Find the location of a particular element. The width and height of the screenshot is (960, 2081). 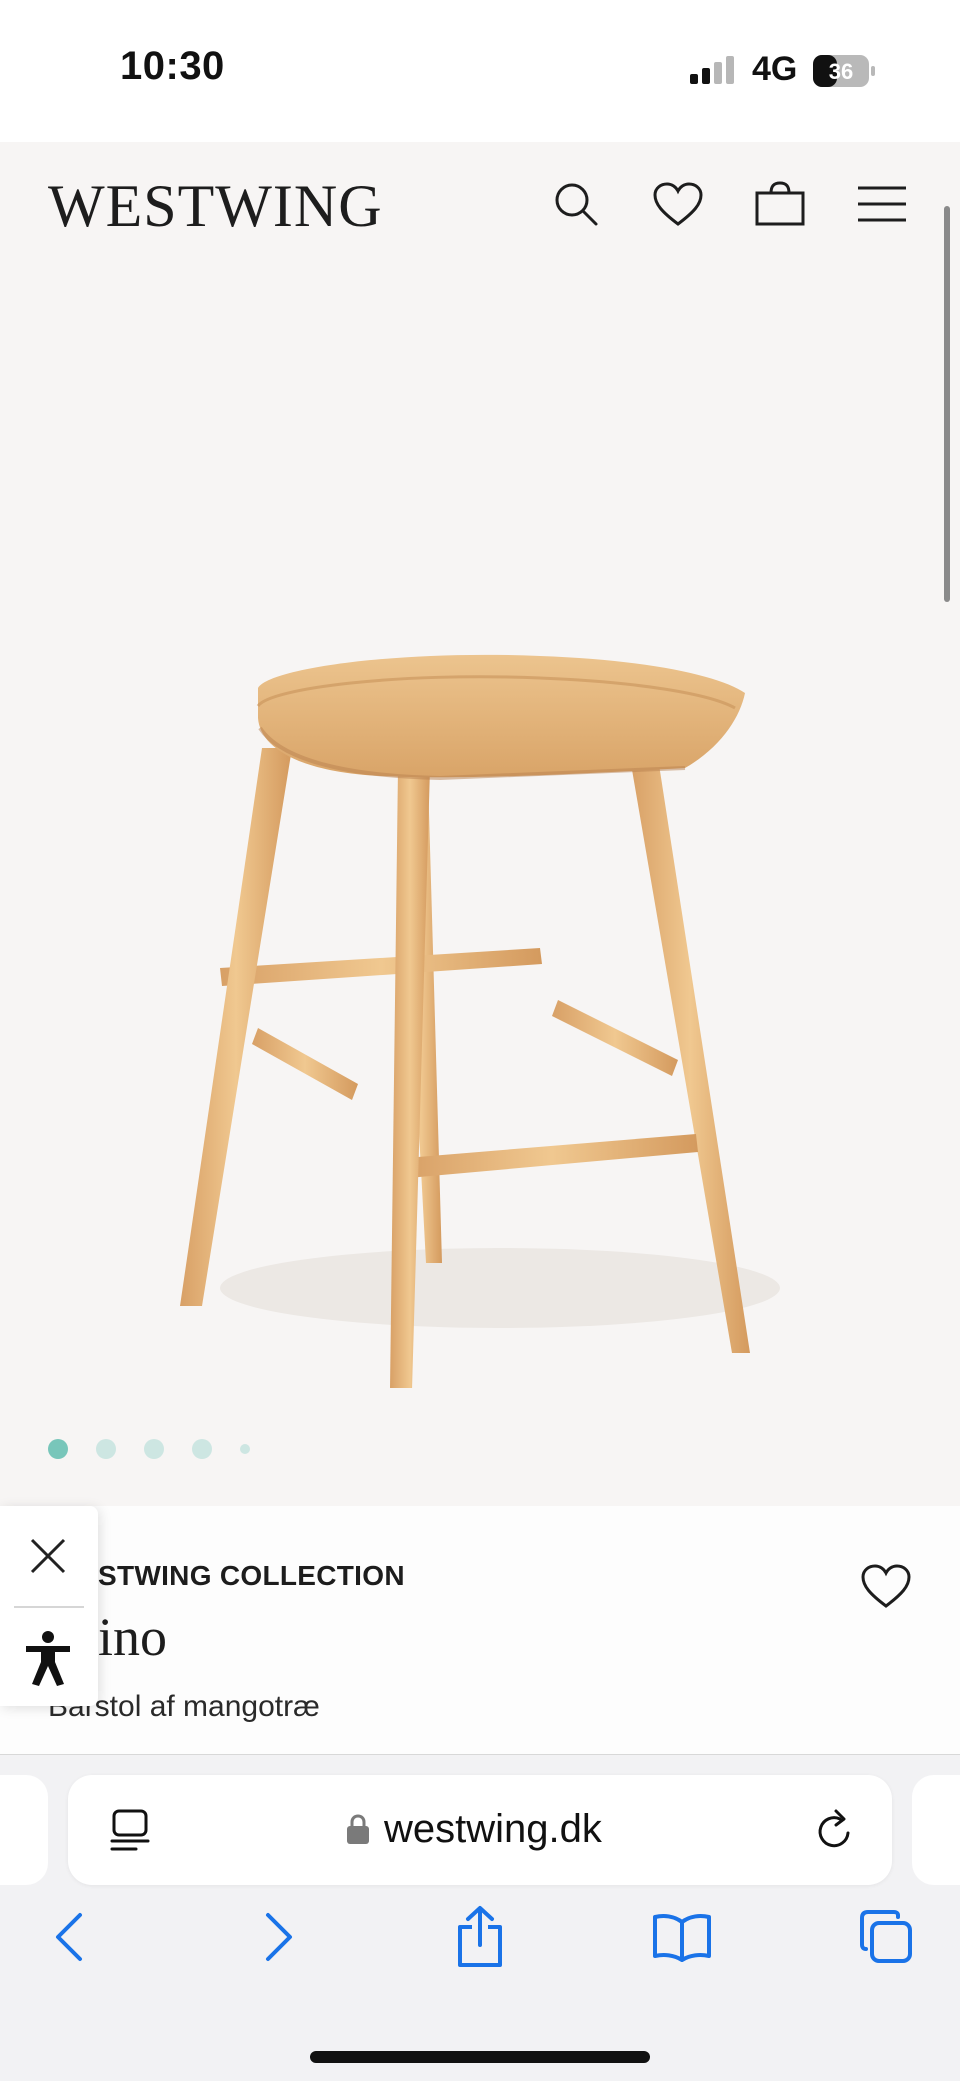

battery-level: 36 is located at coordinates (841, 71).